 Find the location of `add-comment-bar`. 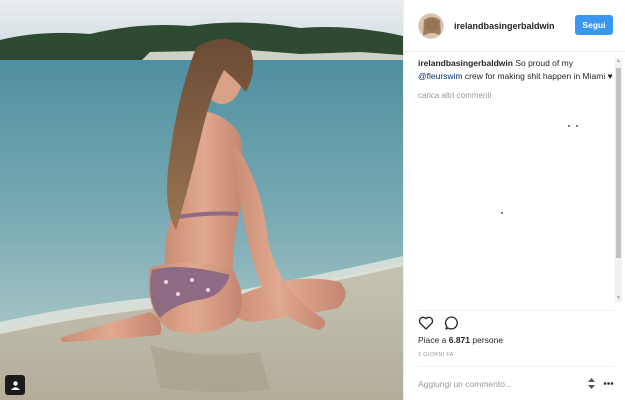

add-comment-bar is located at coordinates (516, 383).